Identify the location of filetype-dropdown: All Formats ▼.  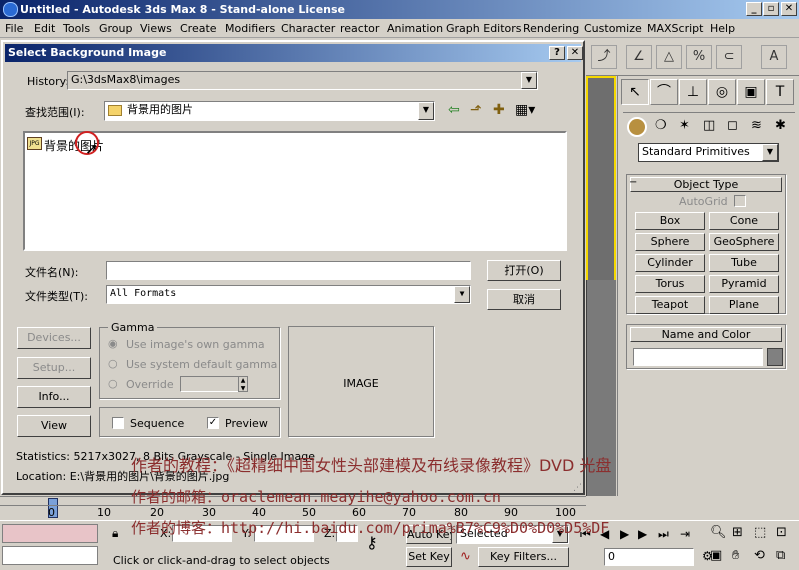
(288, 294).